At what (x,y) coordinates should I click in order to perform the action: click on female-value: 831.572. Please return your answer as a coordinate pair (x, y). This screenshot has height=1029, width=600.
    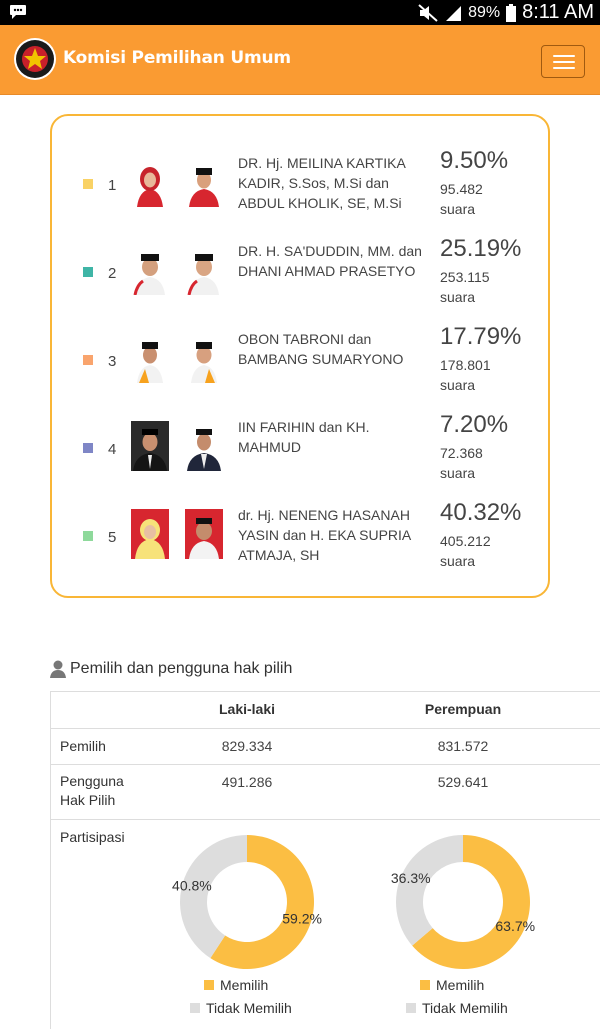
    Looking at the image, I should click on (463, 746).